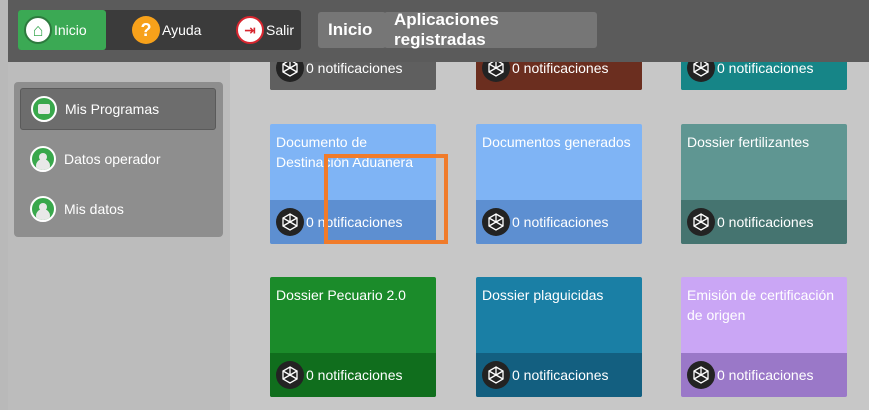 Image resolution: width=869 pixels, height=410 pixels. What do you see at coordinates (112, 159) in the screenshot?
I see `sidebar-item-label: Datos operador` at bounding box center [112, 159].